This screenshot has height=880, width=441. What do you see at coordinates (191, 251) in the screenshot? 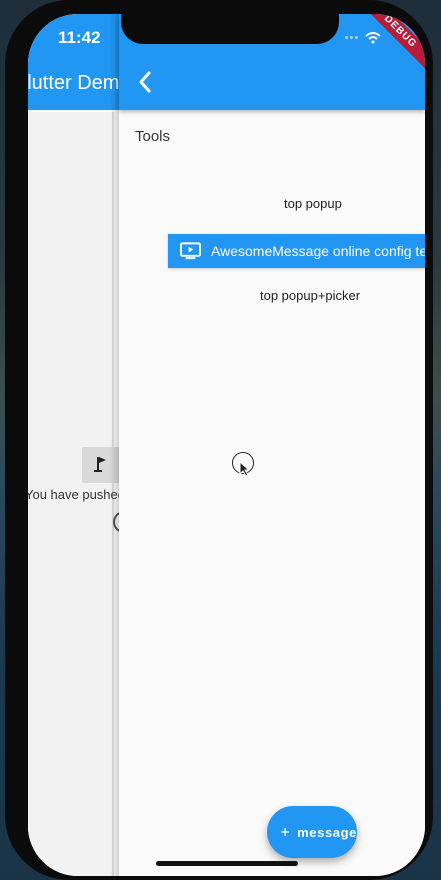
I see `play-screen-icon` at bounding box center [191, 251].